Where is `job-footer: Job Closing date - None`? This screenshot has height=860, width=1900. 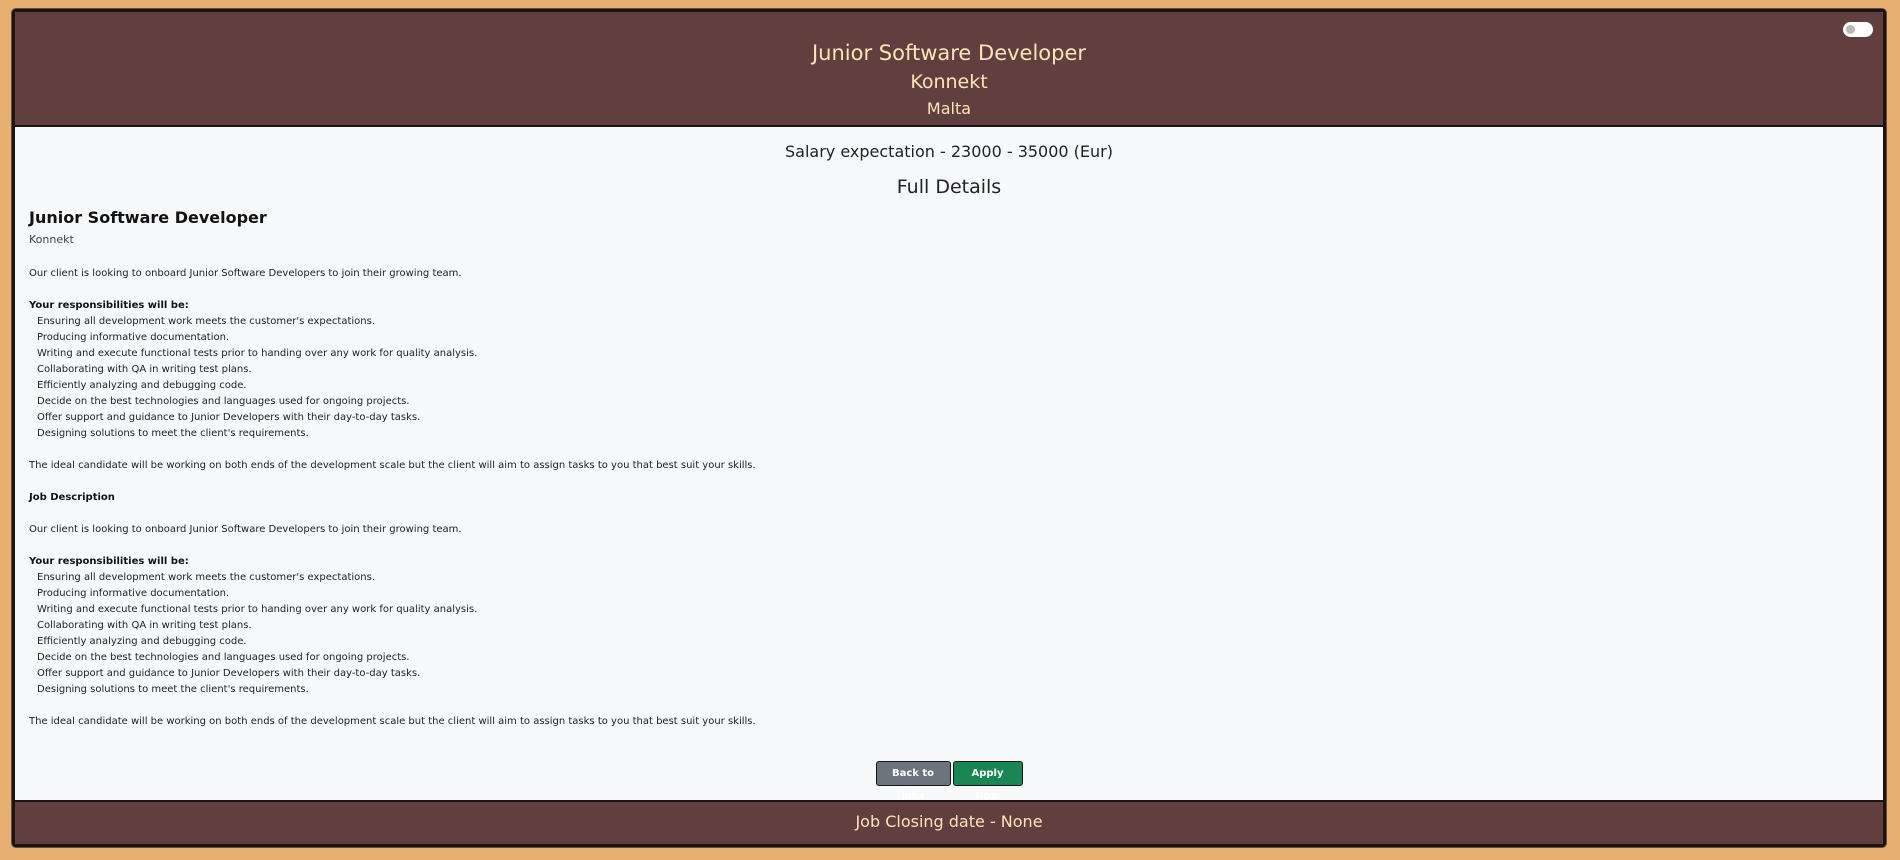
job-footer: Job Closing date - None is located at coordinates (949, 822).